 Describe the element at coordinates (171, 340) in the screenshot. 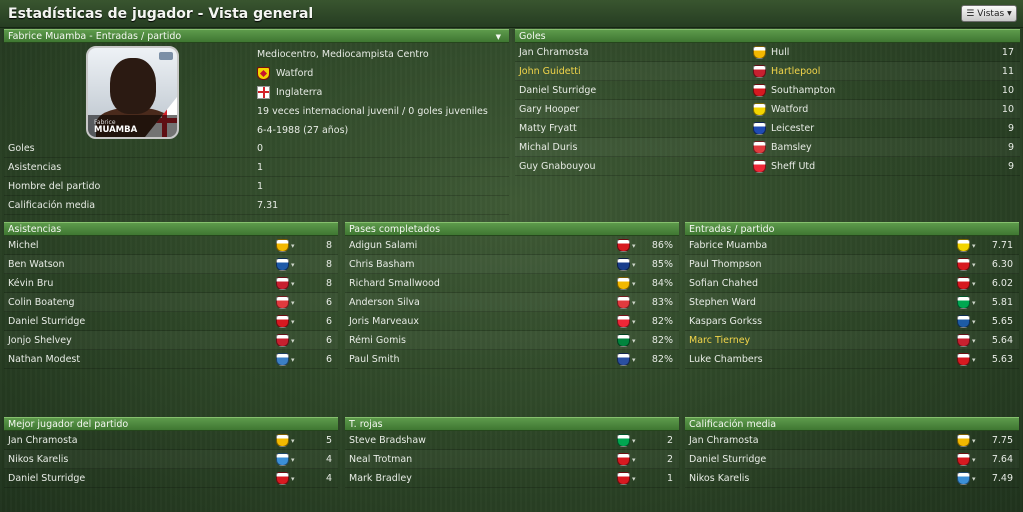

I see `table-row: Jonjo Shelvey ▾ 6` at that location.